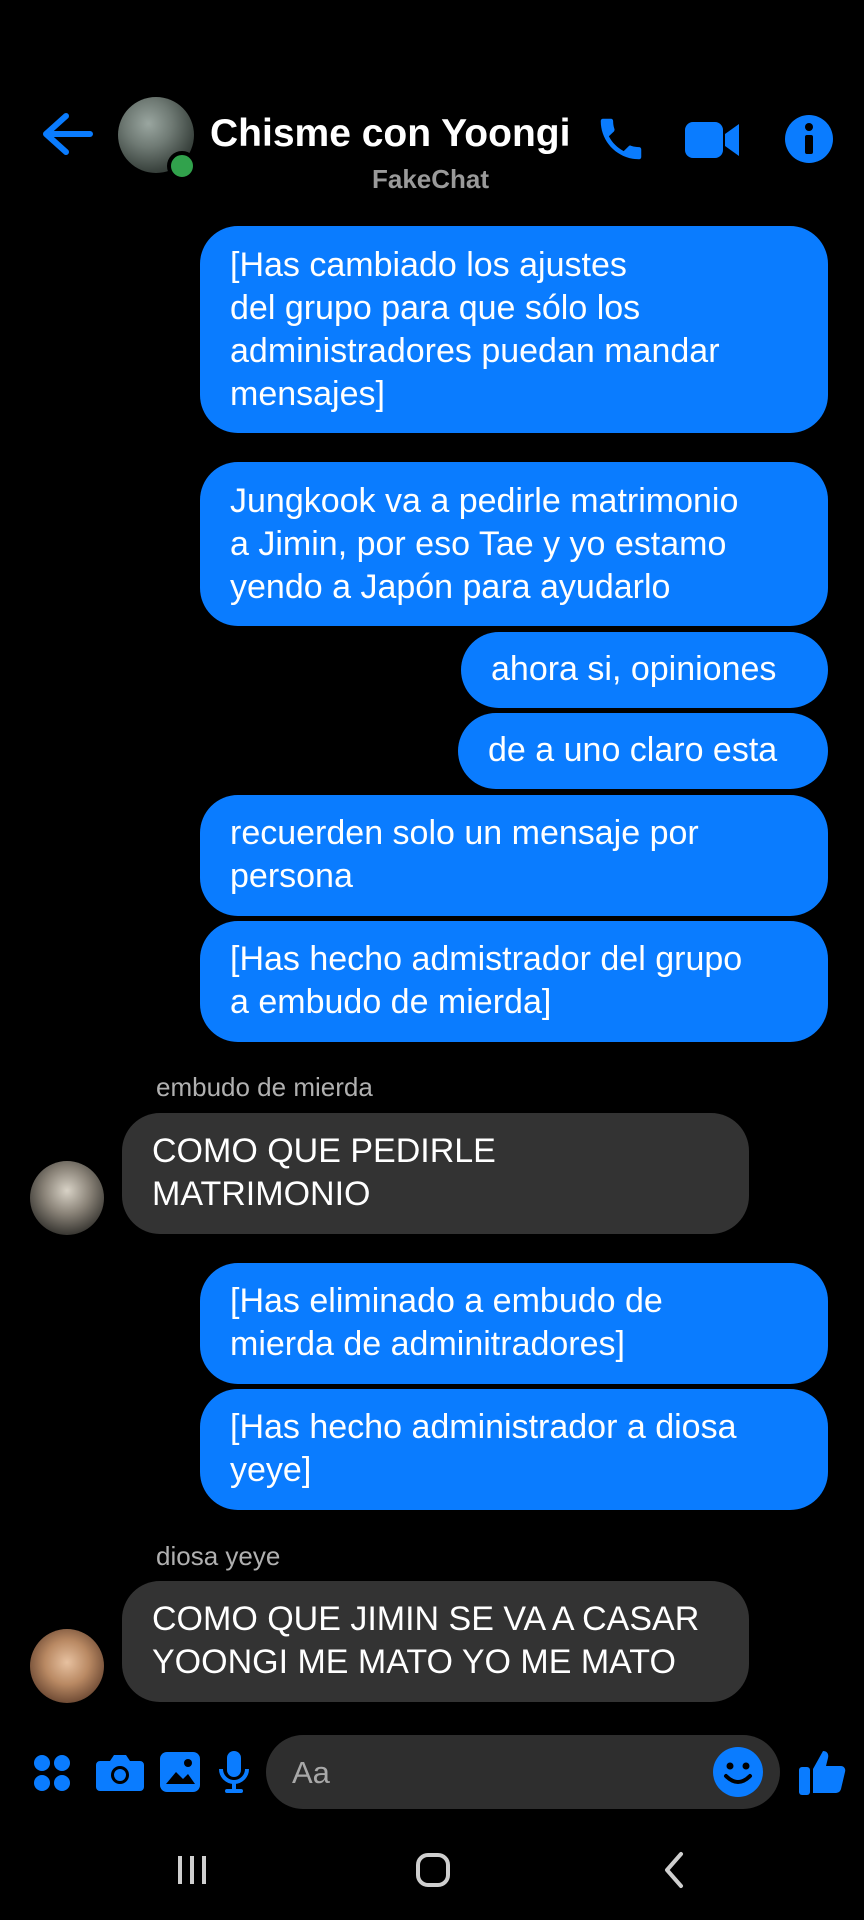 This screenshot has width=864, height=1920. I want to click on apps-grid-icon, so click(52, 1773).